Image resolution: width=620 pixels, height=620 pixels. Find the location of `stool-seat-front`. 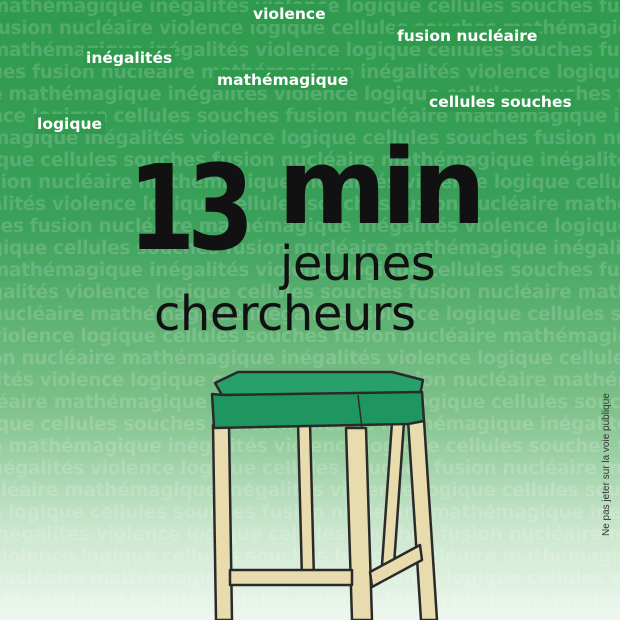

stool-seat-front is located at coordinates (318, 410).